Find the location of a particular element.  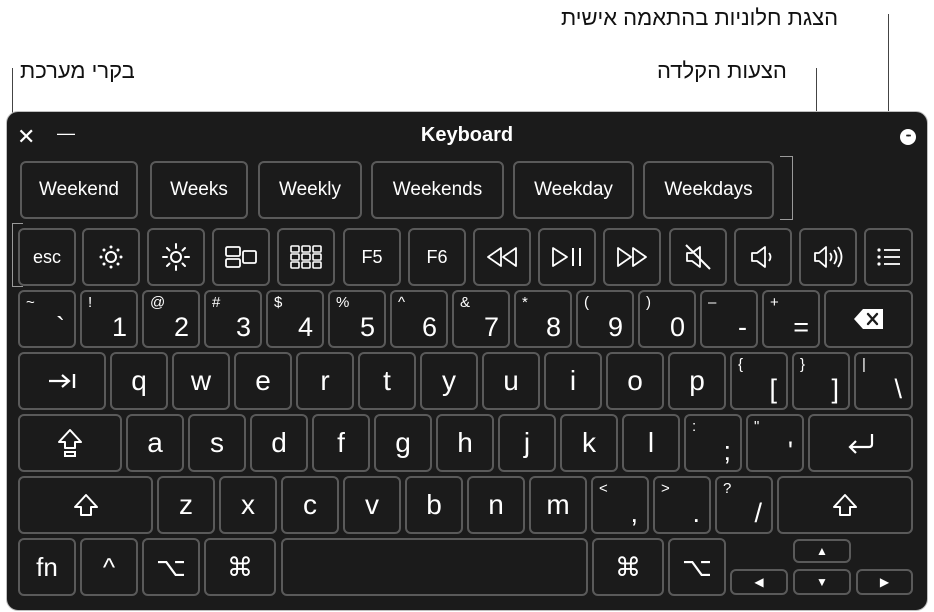

key-s: s is located at coordinates (217, 443).